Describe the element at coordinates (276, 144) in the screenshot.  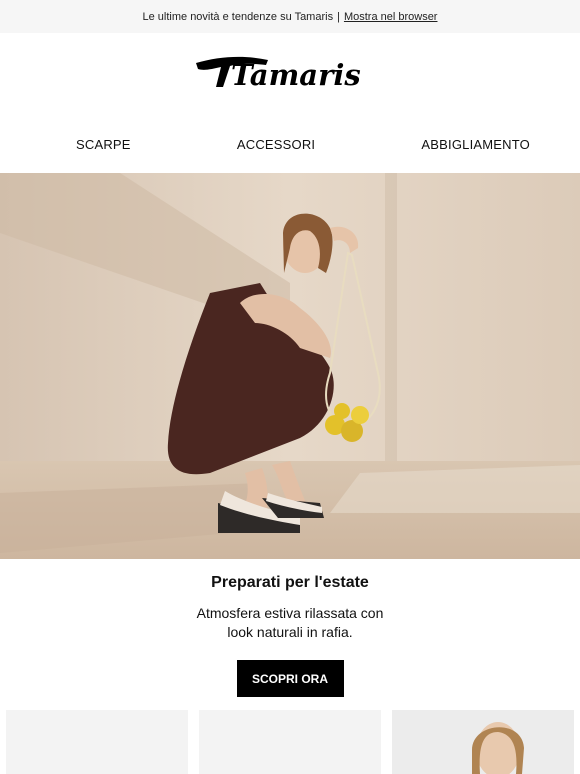
I see `nav-item-accessori: ACCESSORI` at that location.